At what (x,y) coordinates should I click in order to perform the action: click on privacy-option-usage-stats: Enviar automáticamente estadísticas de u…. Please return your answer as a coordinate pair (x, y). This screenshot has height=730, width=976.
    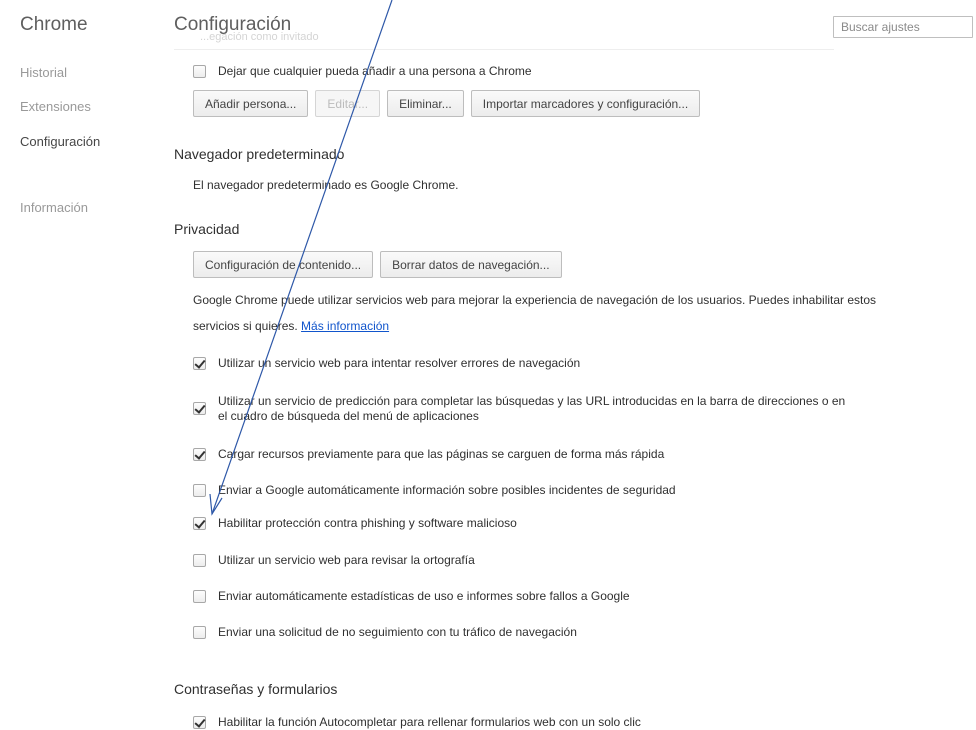
    Looking at the image, I should click on (411, 596).